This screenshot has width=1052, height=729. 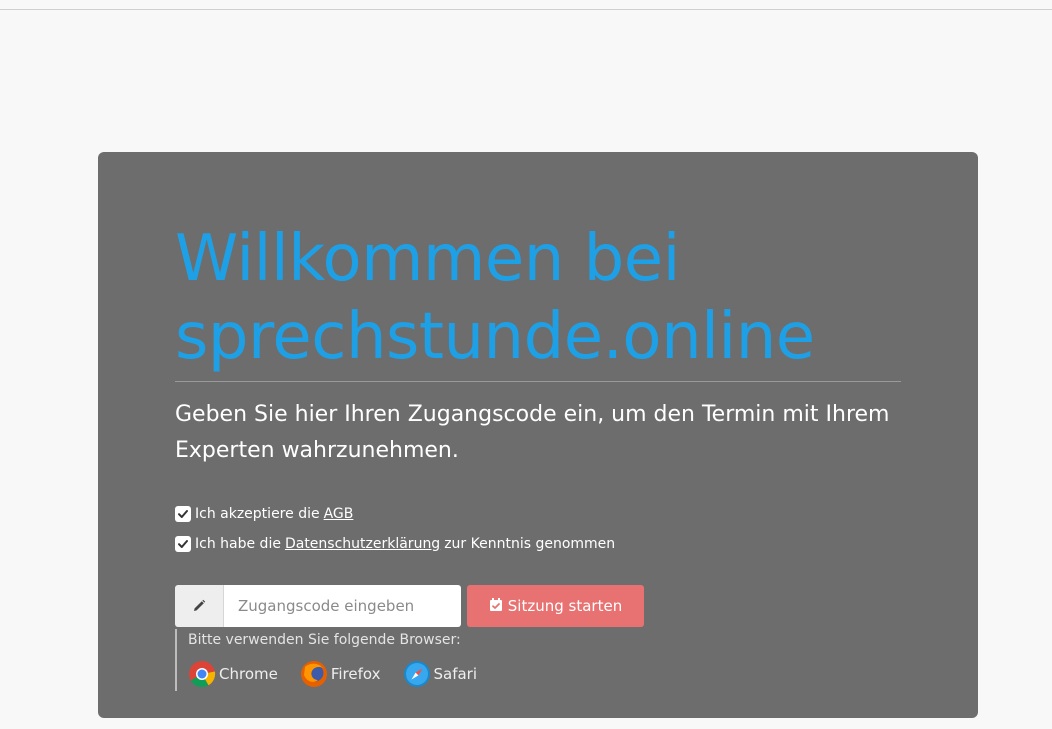 I want to click on browser-chrome: Chrome, so click(x=233, y=674).